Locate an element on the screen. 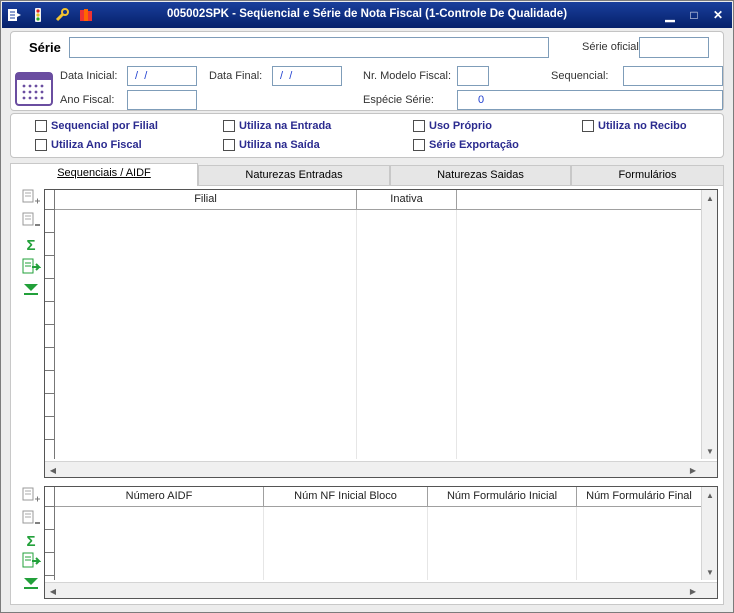 The image size is (734, 613). sequencial-por-filial-label: Sequencial por Filial is located at coordinates (104, 126).